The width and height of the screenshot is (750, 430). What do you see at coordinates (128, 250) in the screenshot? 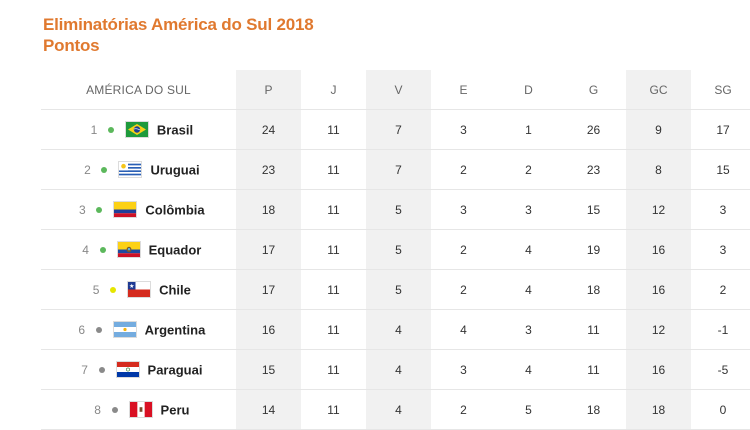
I see `ecuador-flag-icon` at bounding box center [128, 250].